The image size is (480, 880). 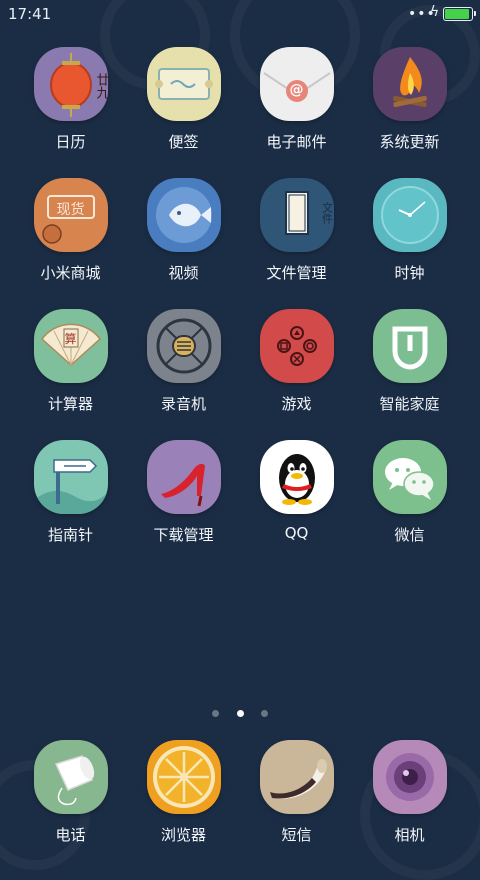 What do you see at coordinates (409, 142) in the screenshot?
I see `app-label: 系统更新` at bounding box center [409, 142].